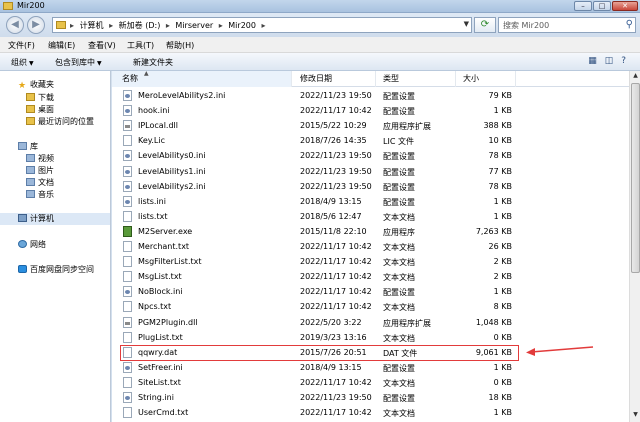  I want to click on menu-edit: 编辑(E), so click(61, 45).